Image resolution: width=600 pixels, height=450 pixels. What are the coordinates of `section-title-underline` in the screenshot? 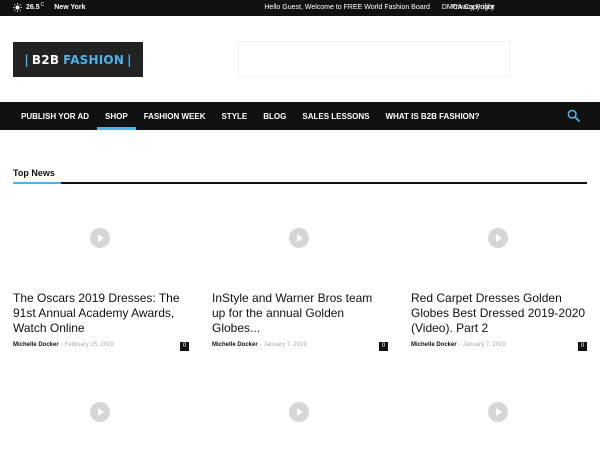 It's located at (37, 183).